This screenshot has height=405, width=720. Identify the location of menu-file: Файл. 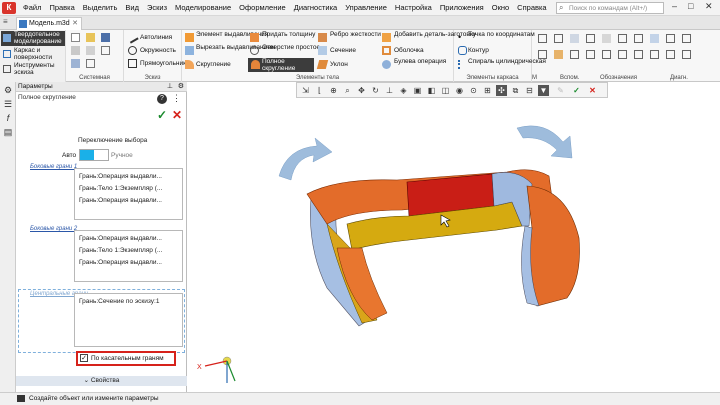
(32, 7).